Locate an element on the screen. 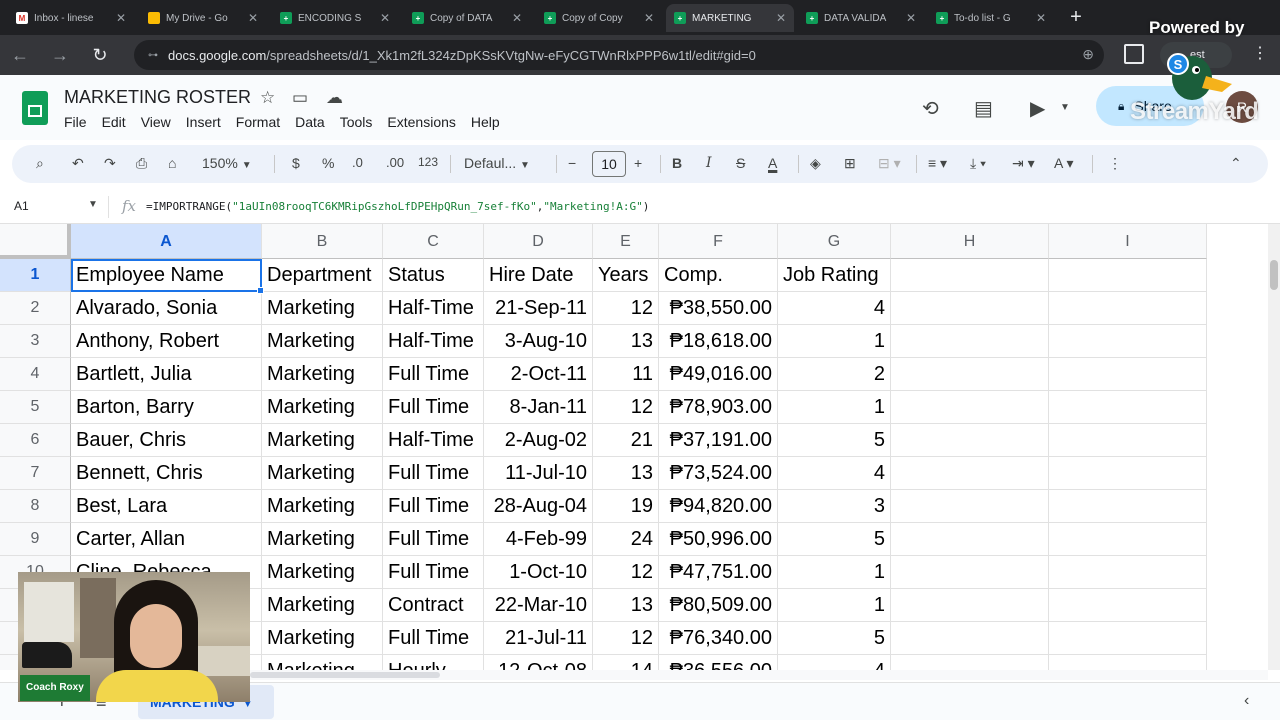  back-arrow-icon: ← is located at coordinates (20, 55).